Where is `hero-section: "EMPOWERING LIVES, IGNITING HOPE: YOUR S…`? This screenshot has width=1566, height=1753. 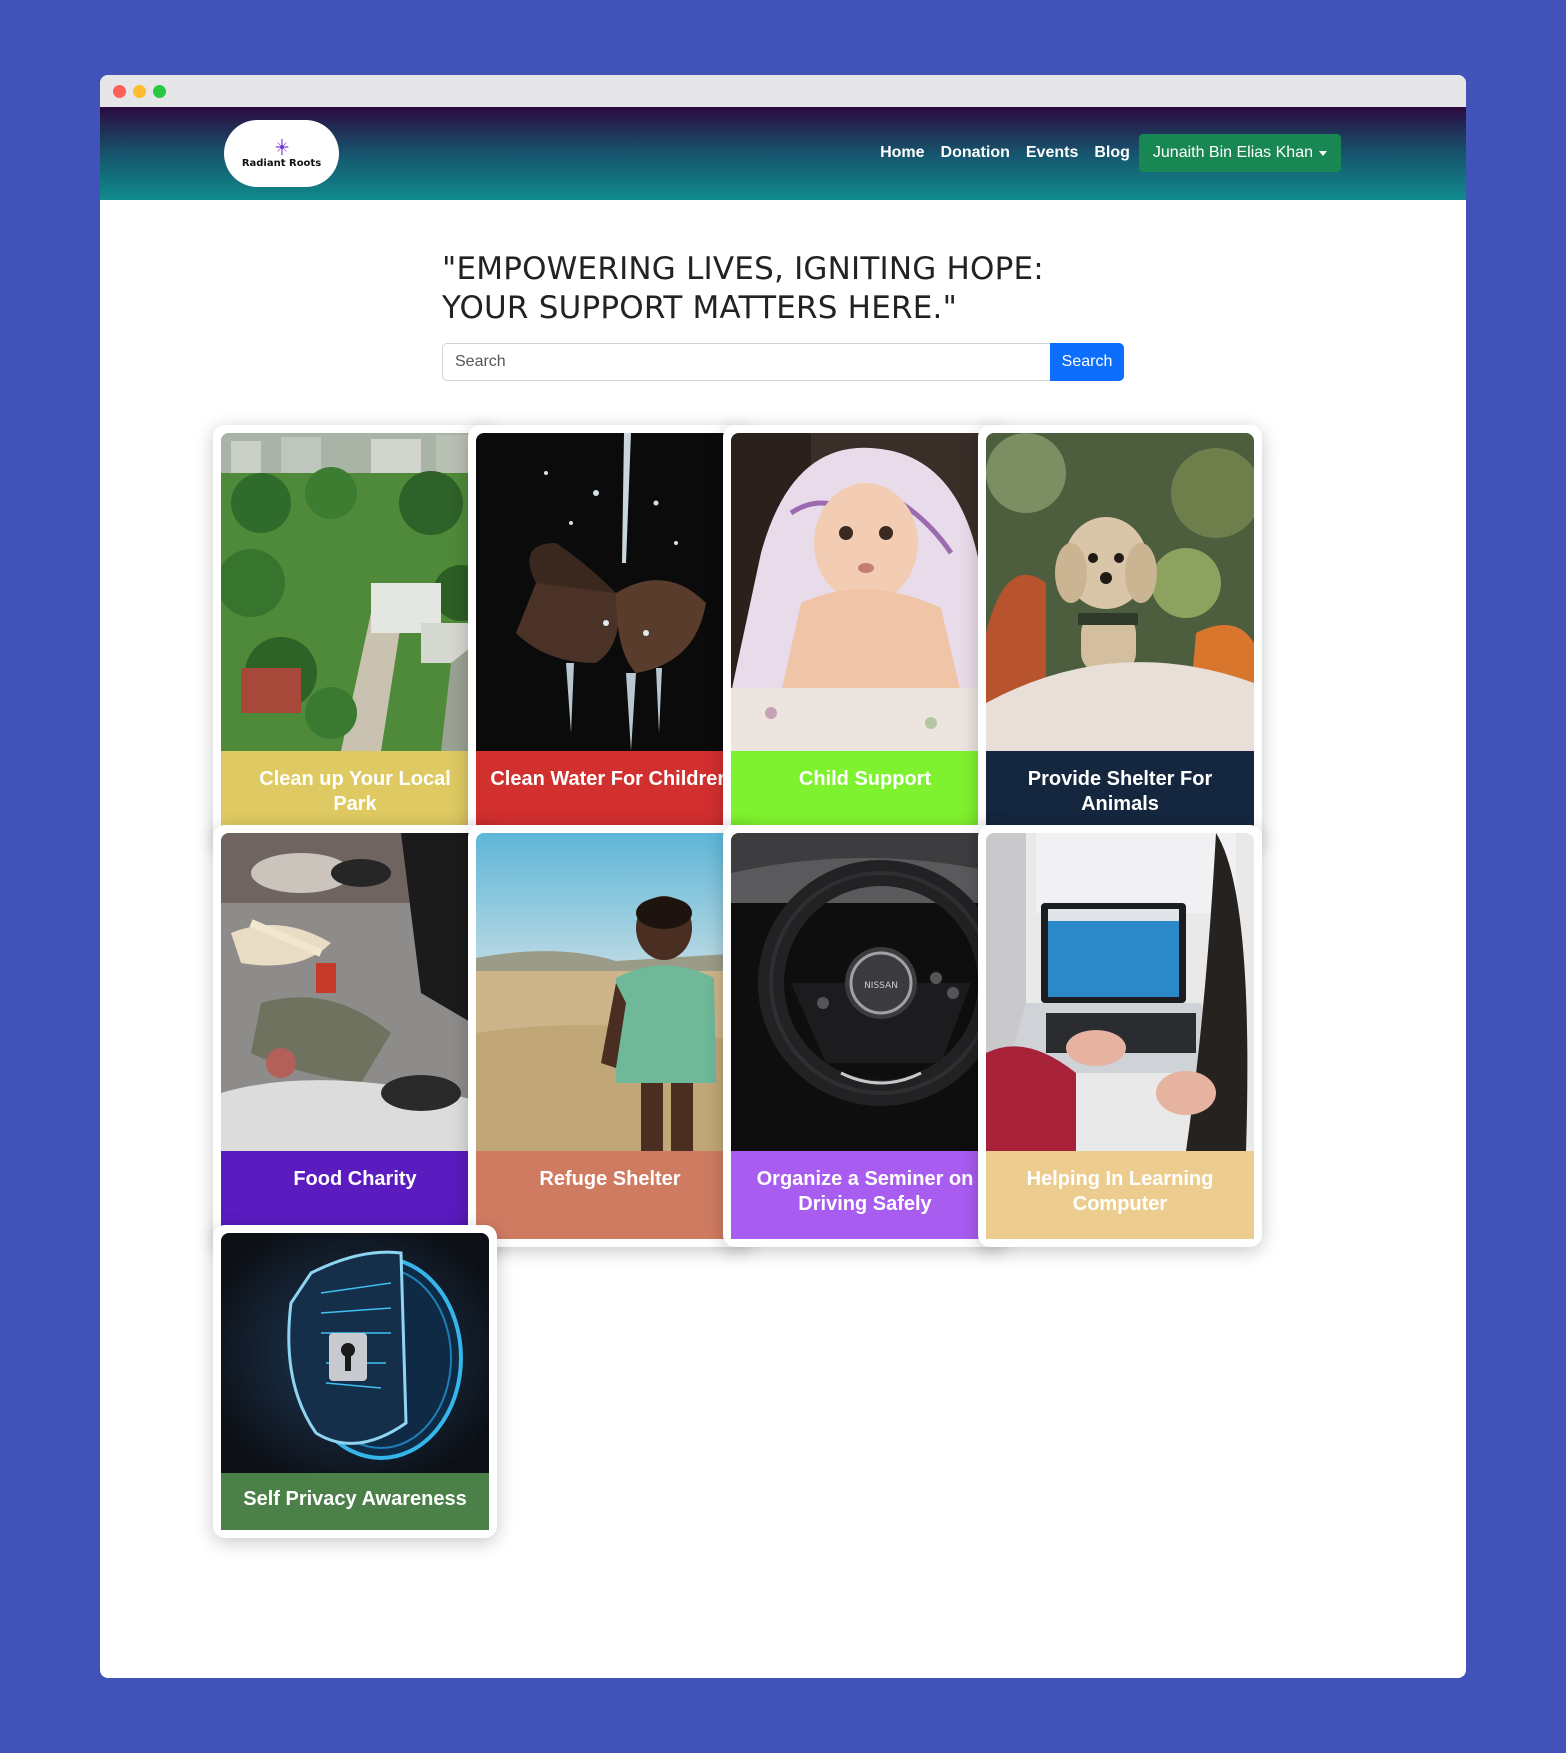 hero-section: "EMPOWERING LIVES, IGNITING HOPE: YOUR S… is located at coordinates (783, 315).